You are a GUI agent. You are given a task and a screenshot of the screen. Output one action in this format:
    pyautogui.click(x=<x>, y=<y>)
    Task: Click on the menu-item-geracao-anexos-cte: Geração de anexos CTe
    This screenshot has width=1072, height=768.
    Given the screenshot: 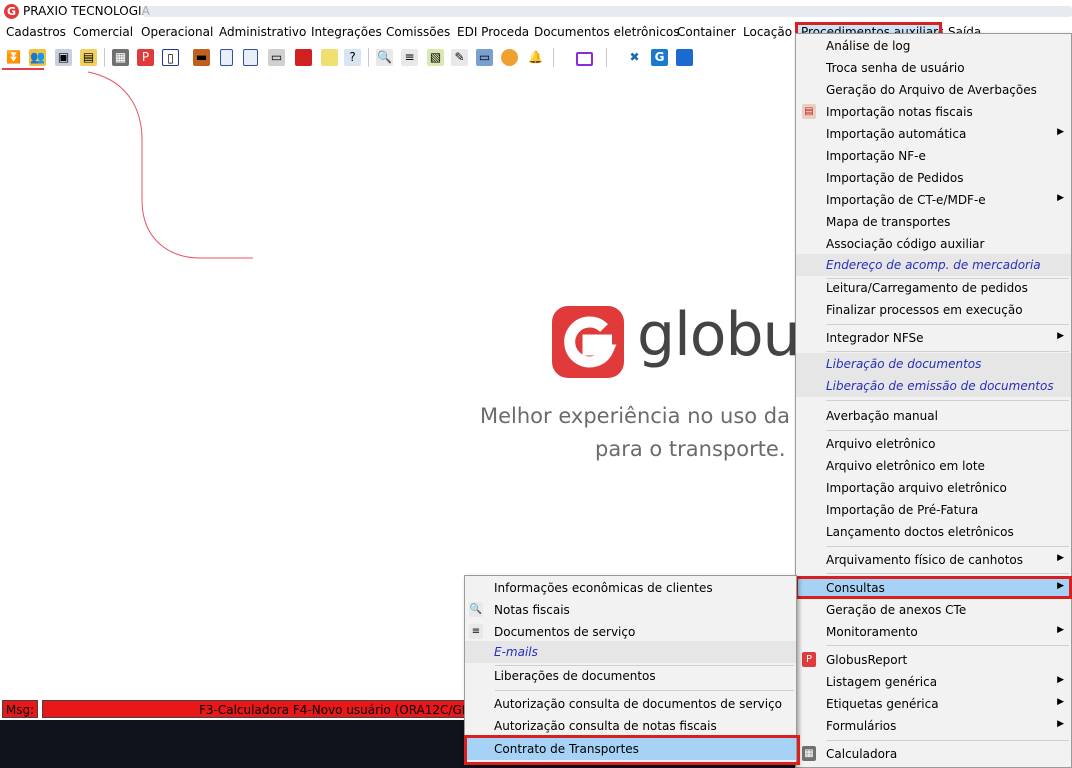 What is the action you would take?
    pyautogui.click(x=933, y=610)
    